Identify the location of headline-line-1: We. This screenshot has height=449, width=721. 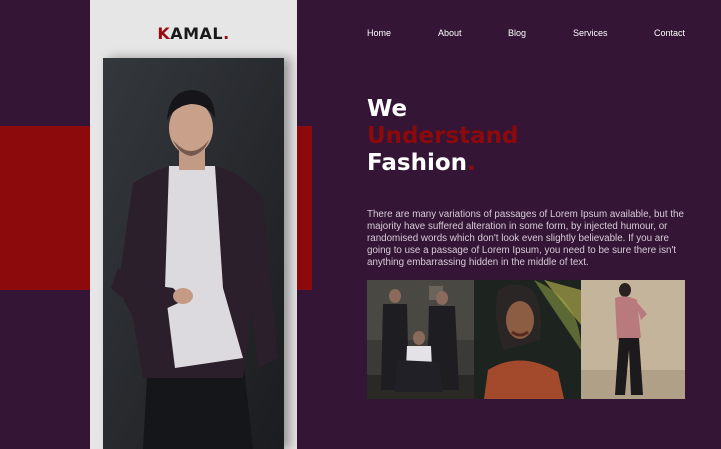
(387, 109).